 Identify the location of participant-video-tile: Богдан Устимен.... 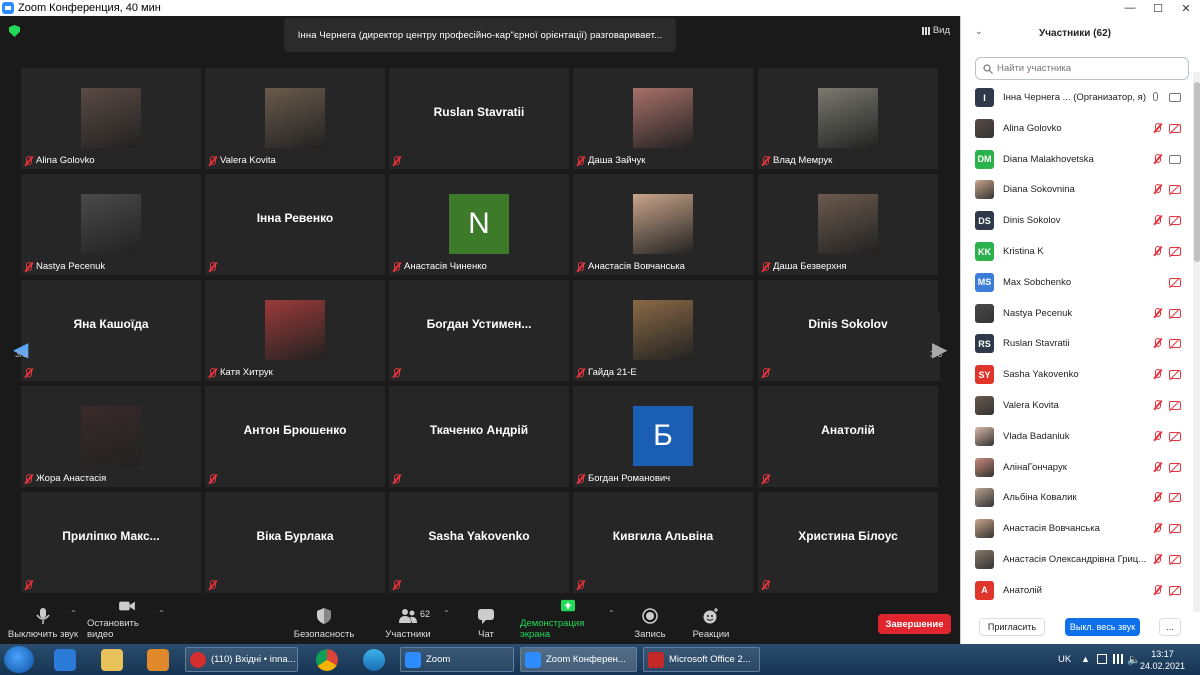
(479, 330).